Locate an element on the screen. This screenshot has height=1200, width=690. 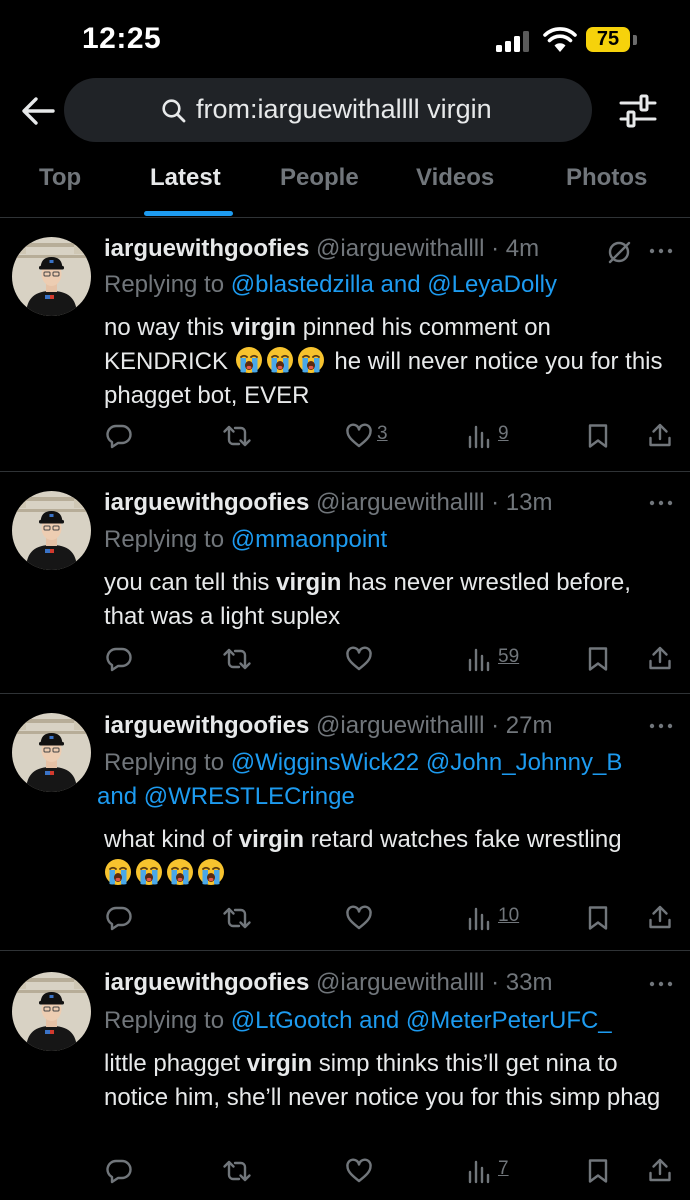
mention-link: @LtGootch is located at coordinates (292, 1020).